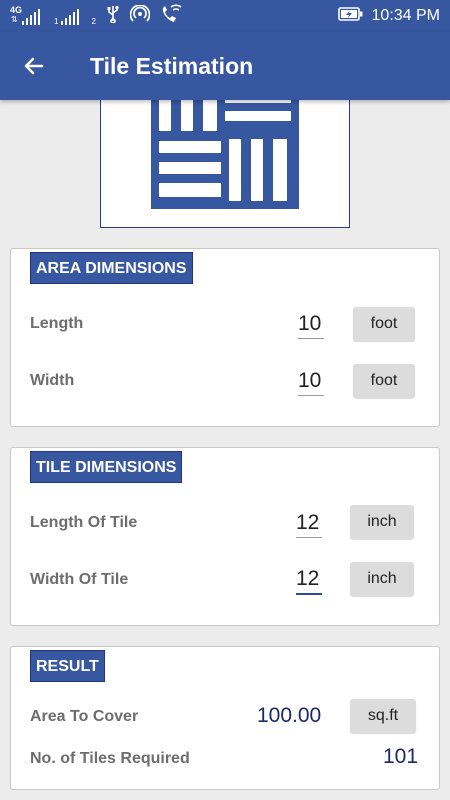  I want to click on width-unit-button: foot, so click(384, 381).